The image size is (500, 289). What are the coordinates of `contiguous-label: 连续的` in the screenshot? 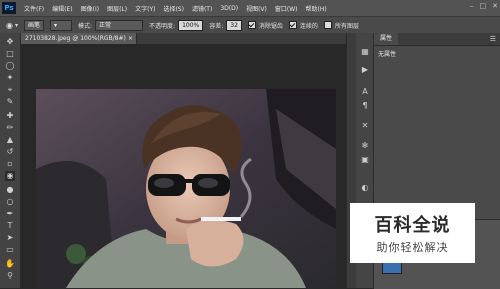 It's located at (308, 26).